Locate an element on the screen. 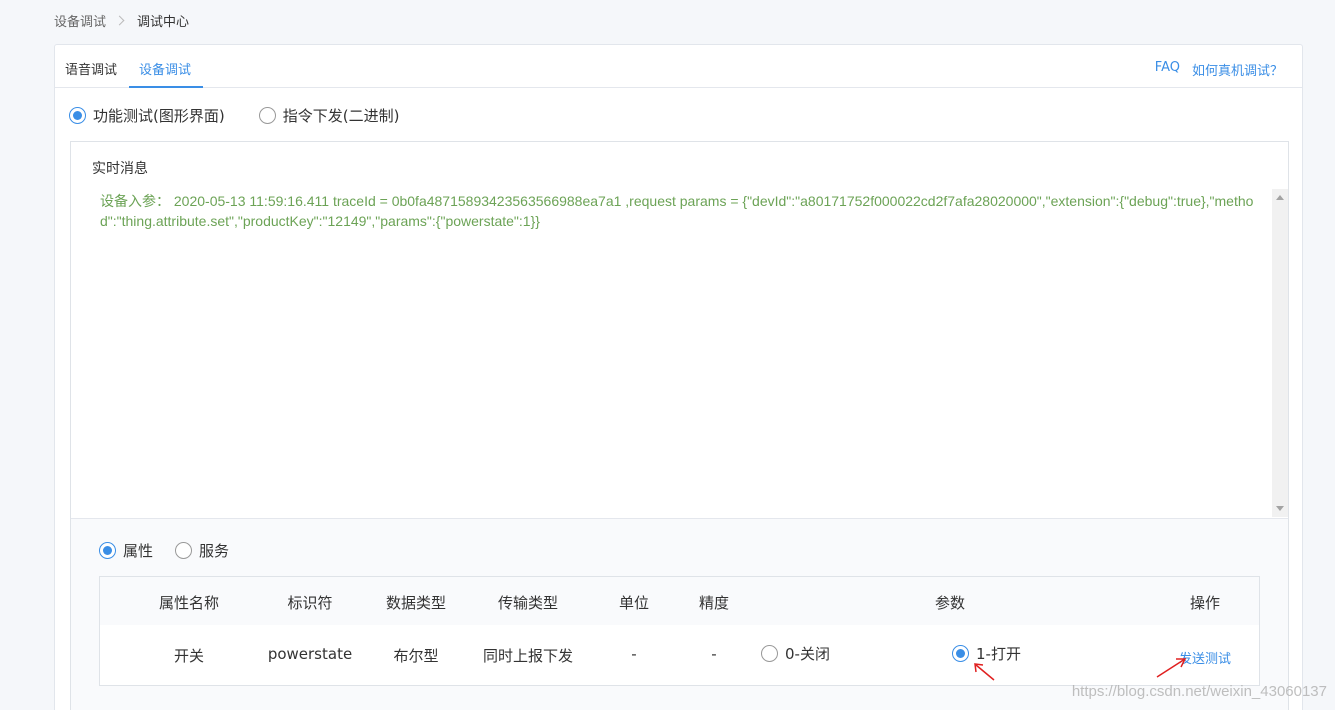 The height and width of the screenshot is (710, 1335). header-transfer-type: 传输类型 is located at coordinates (528, 603).